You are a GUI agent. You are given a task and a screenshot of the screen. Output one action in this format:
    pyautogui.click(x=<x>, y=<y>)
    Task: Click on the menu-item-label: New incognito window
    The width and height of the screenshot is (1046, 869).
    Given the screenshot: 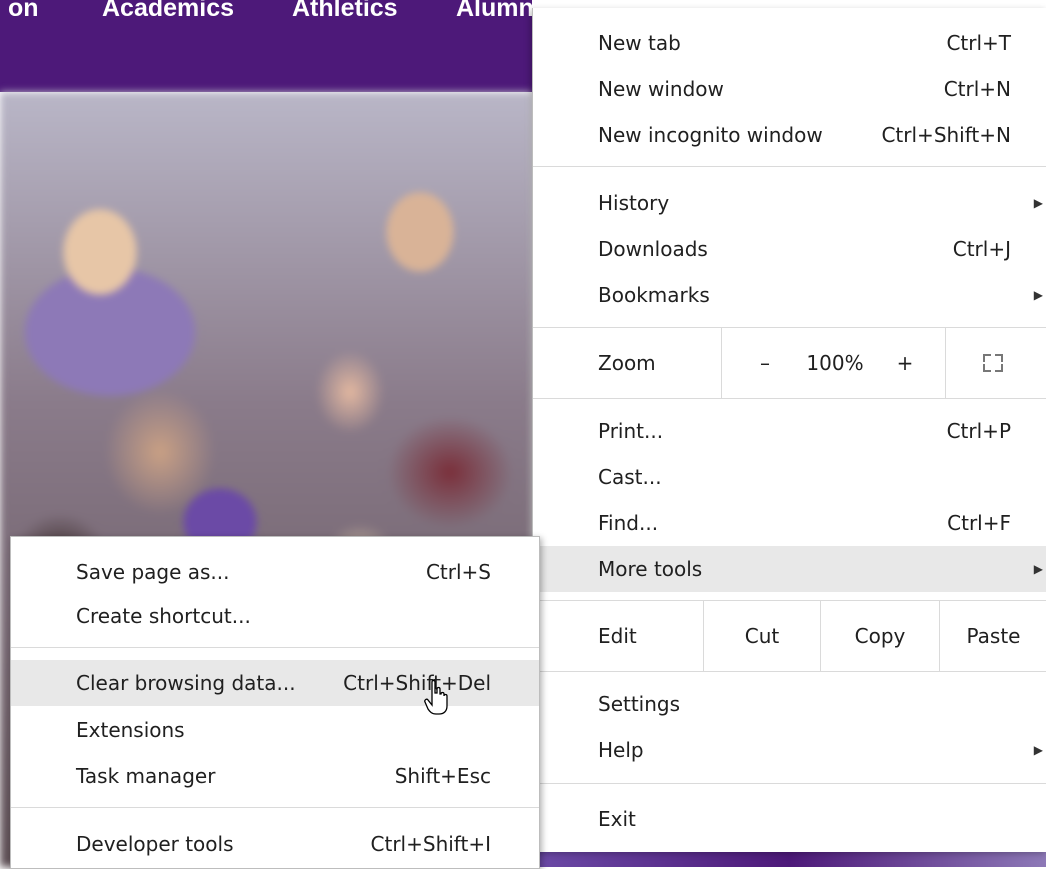 What is the action you would take?
    pyautogui.click(x=710, y=135)
    